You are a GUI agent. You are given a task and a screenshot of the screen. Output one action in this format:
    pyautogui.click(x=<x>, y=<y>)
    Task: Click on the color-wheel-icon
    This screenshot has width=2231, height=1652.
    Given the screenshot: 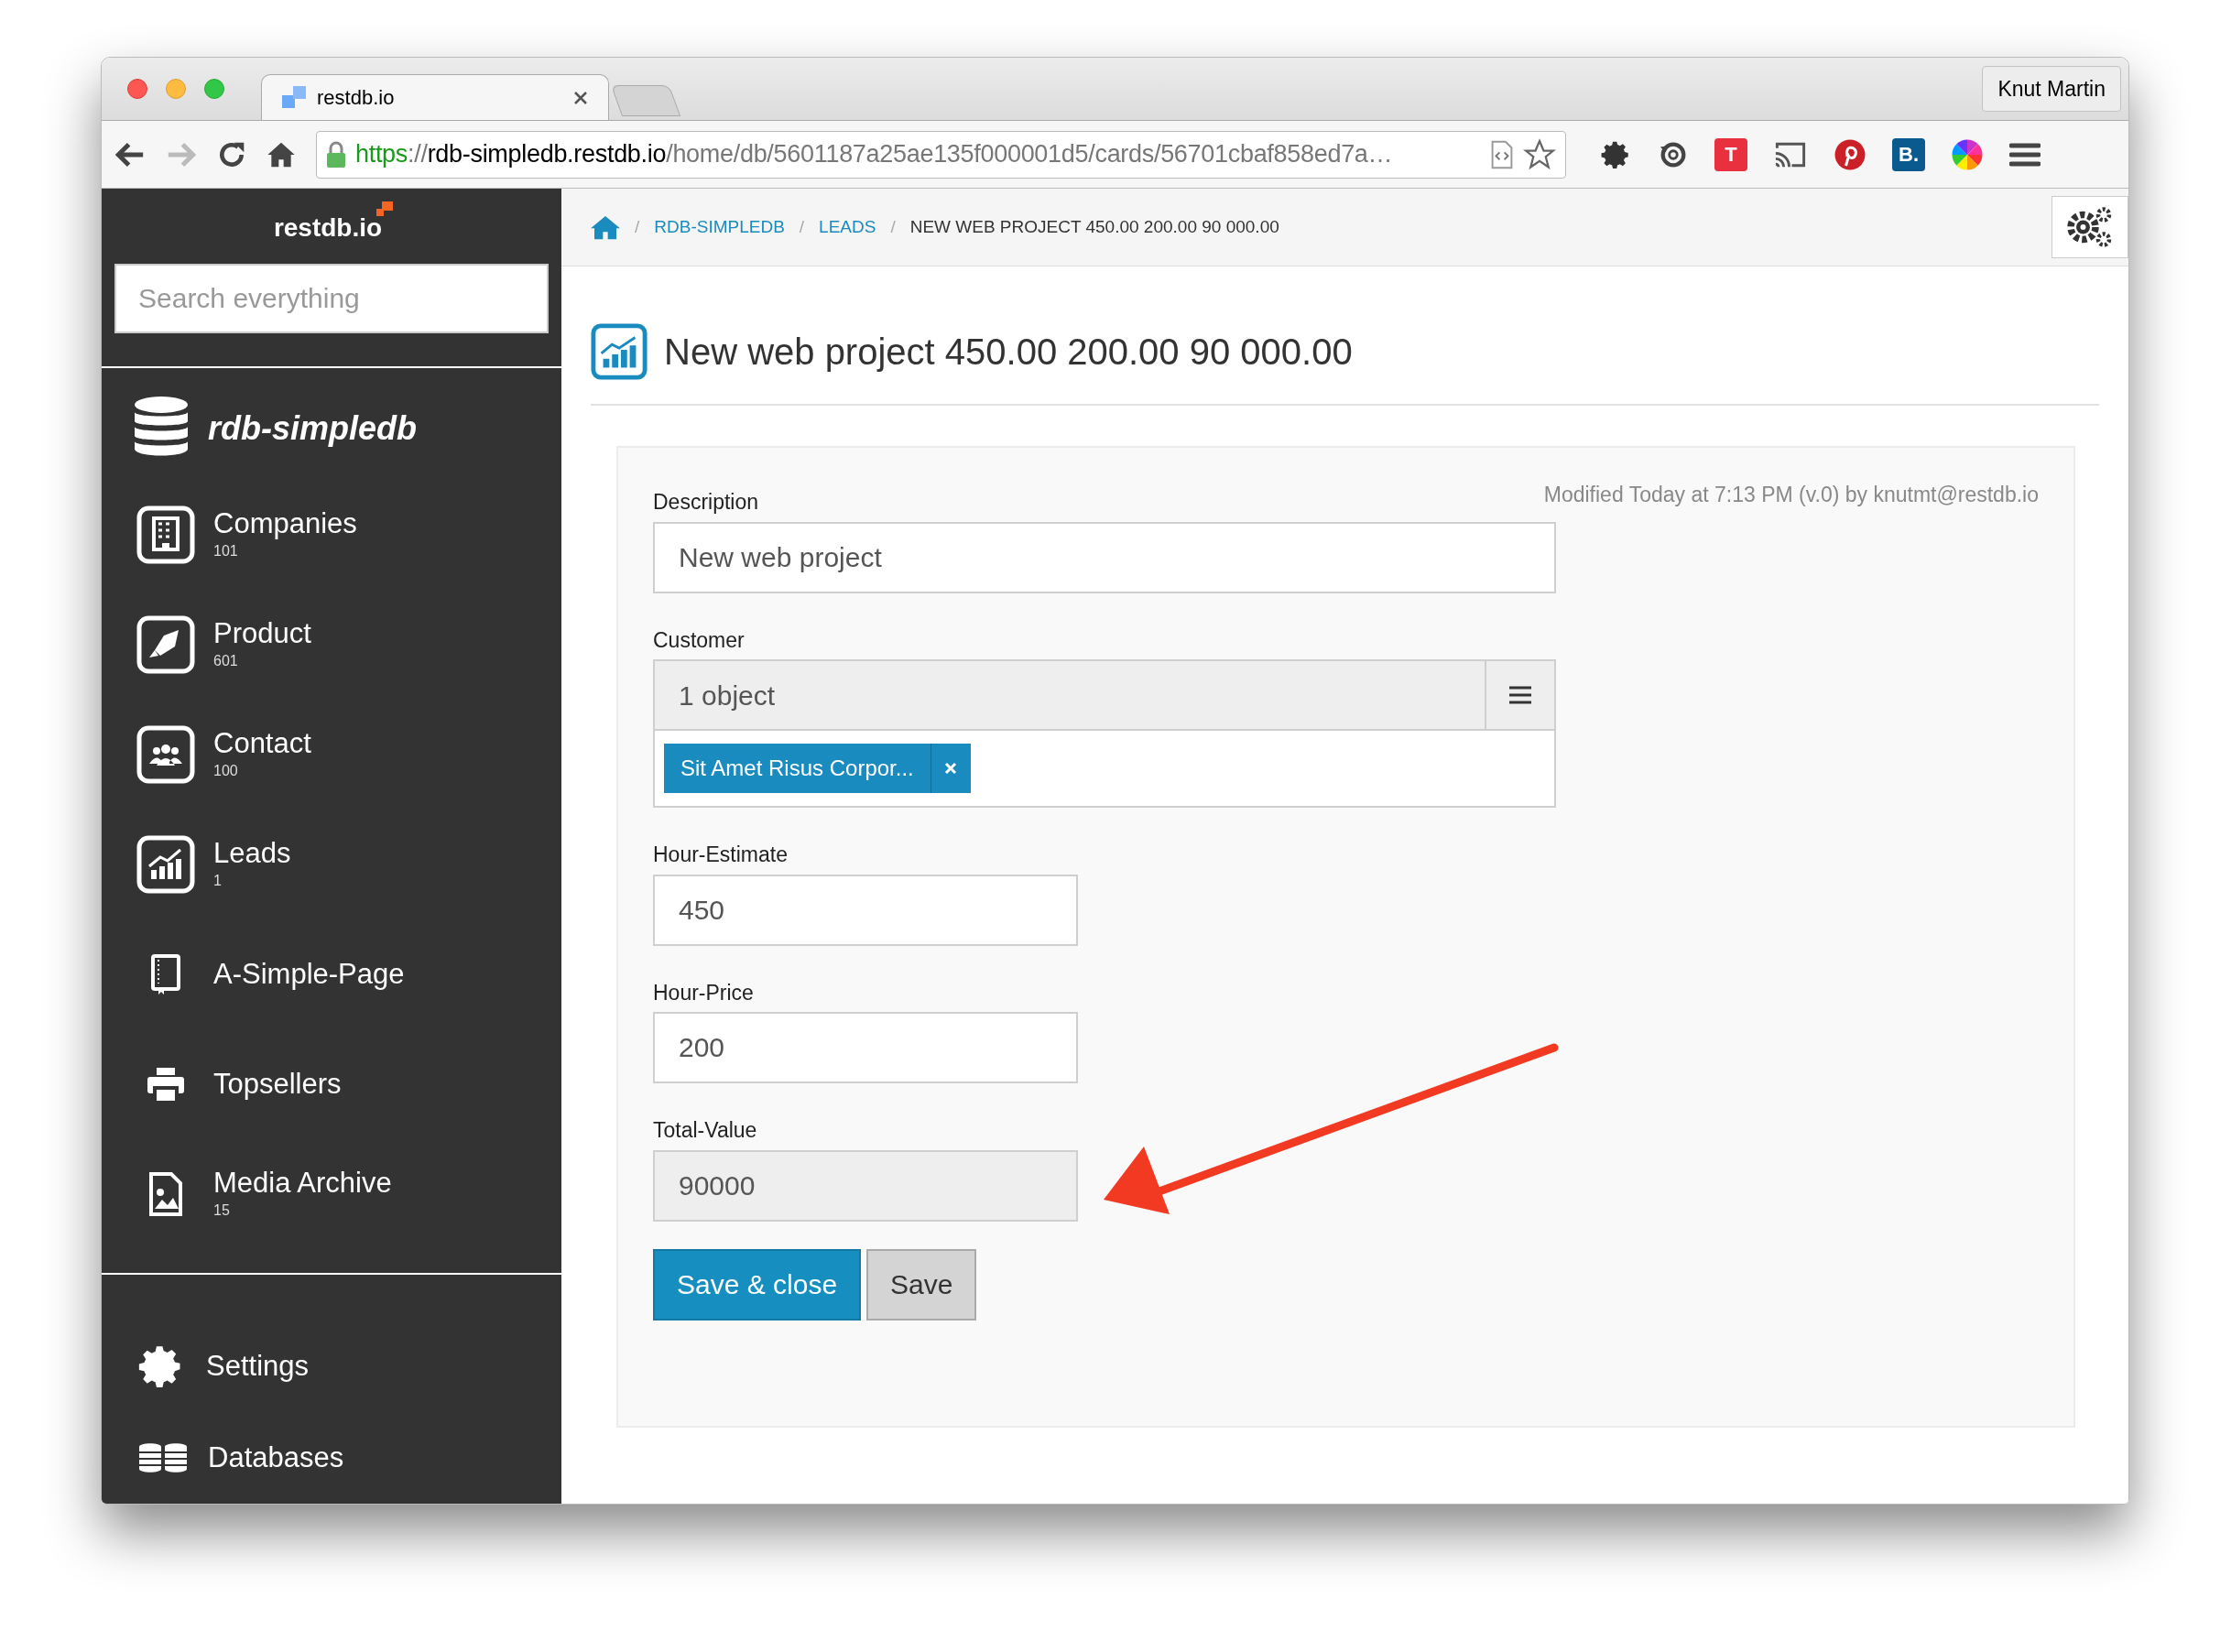 What is the action you would take?
    pyautogui.click(x=1967, y=154)
    